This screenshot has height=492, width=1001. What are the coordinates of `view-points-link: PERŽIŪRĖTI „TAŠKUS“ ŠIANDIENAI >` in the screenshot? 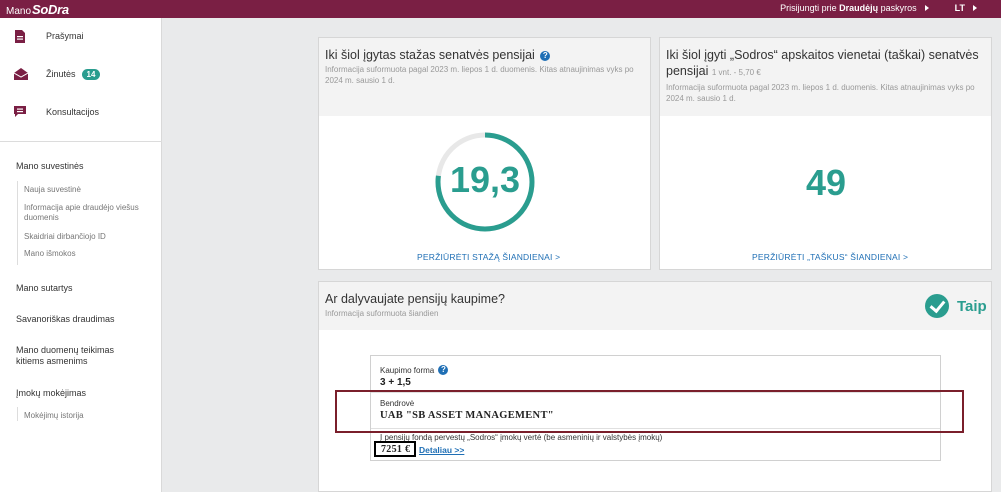 It's located at (830, 257).